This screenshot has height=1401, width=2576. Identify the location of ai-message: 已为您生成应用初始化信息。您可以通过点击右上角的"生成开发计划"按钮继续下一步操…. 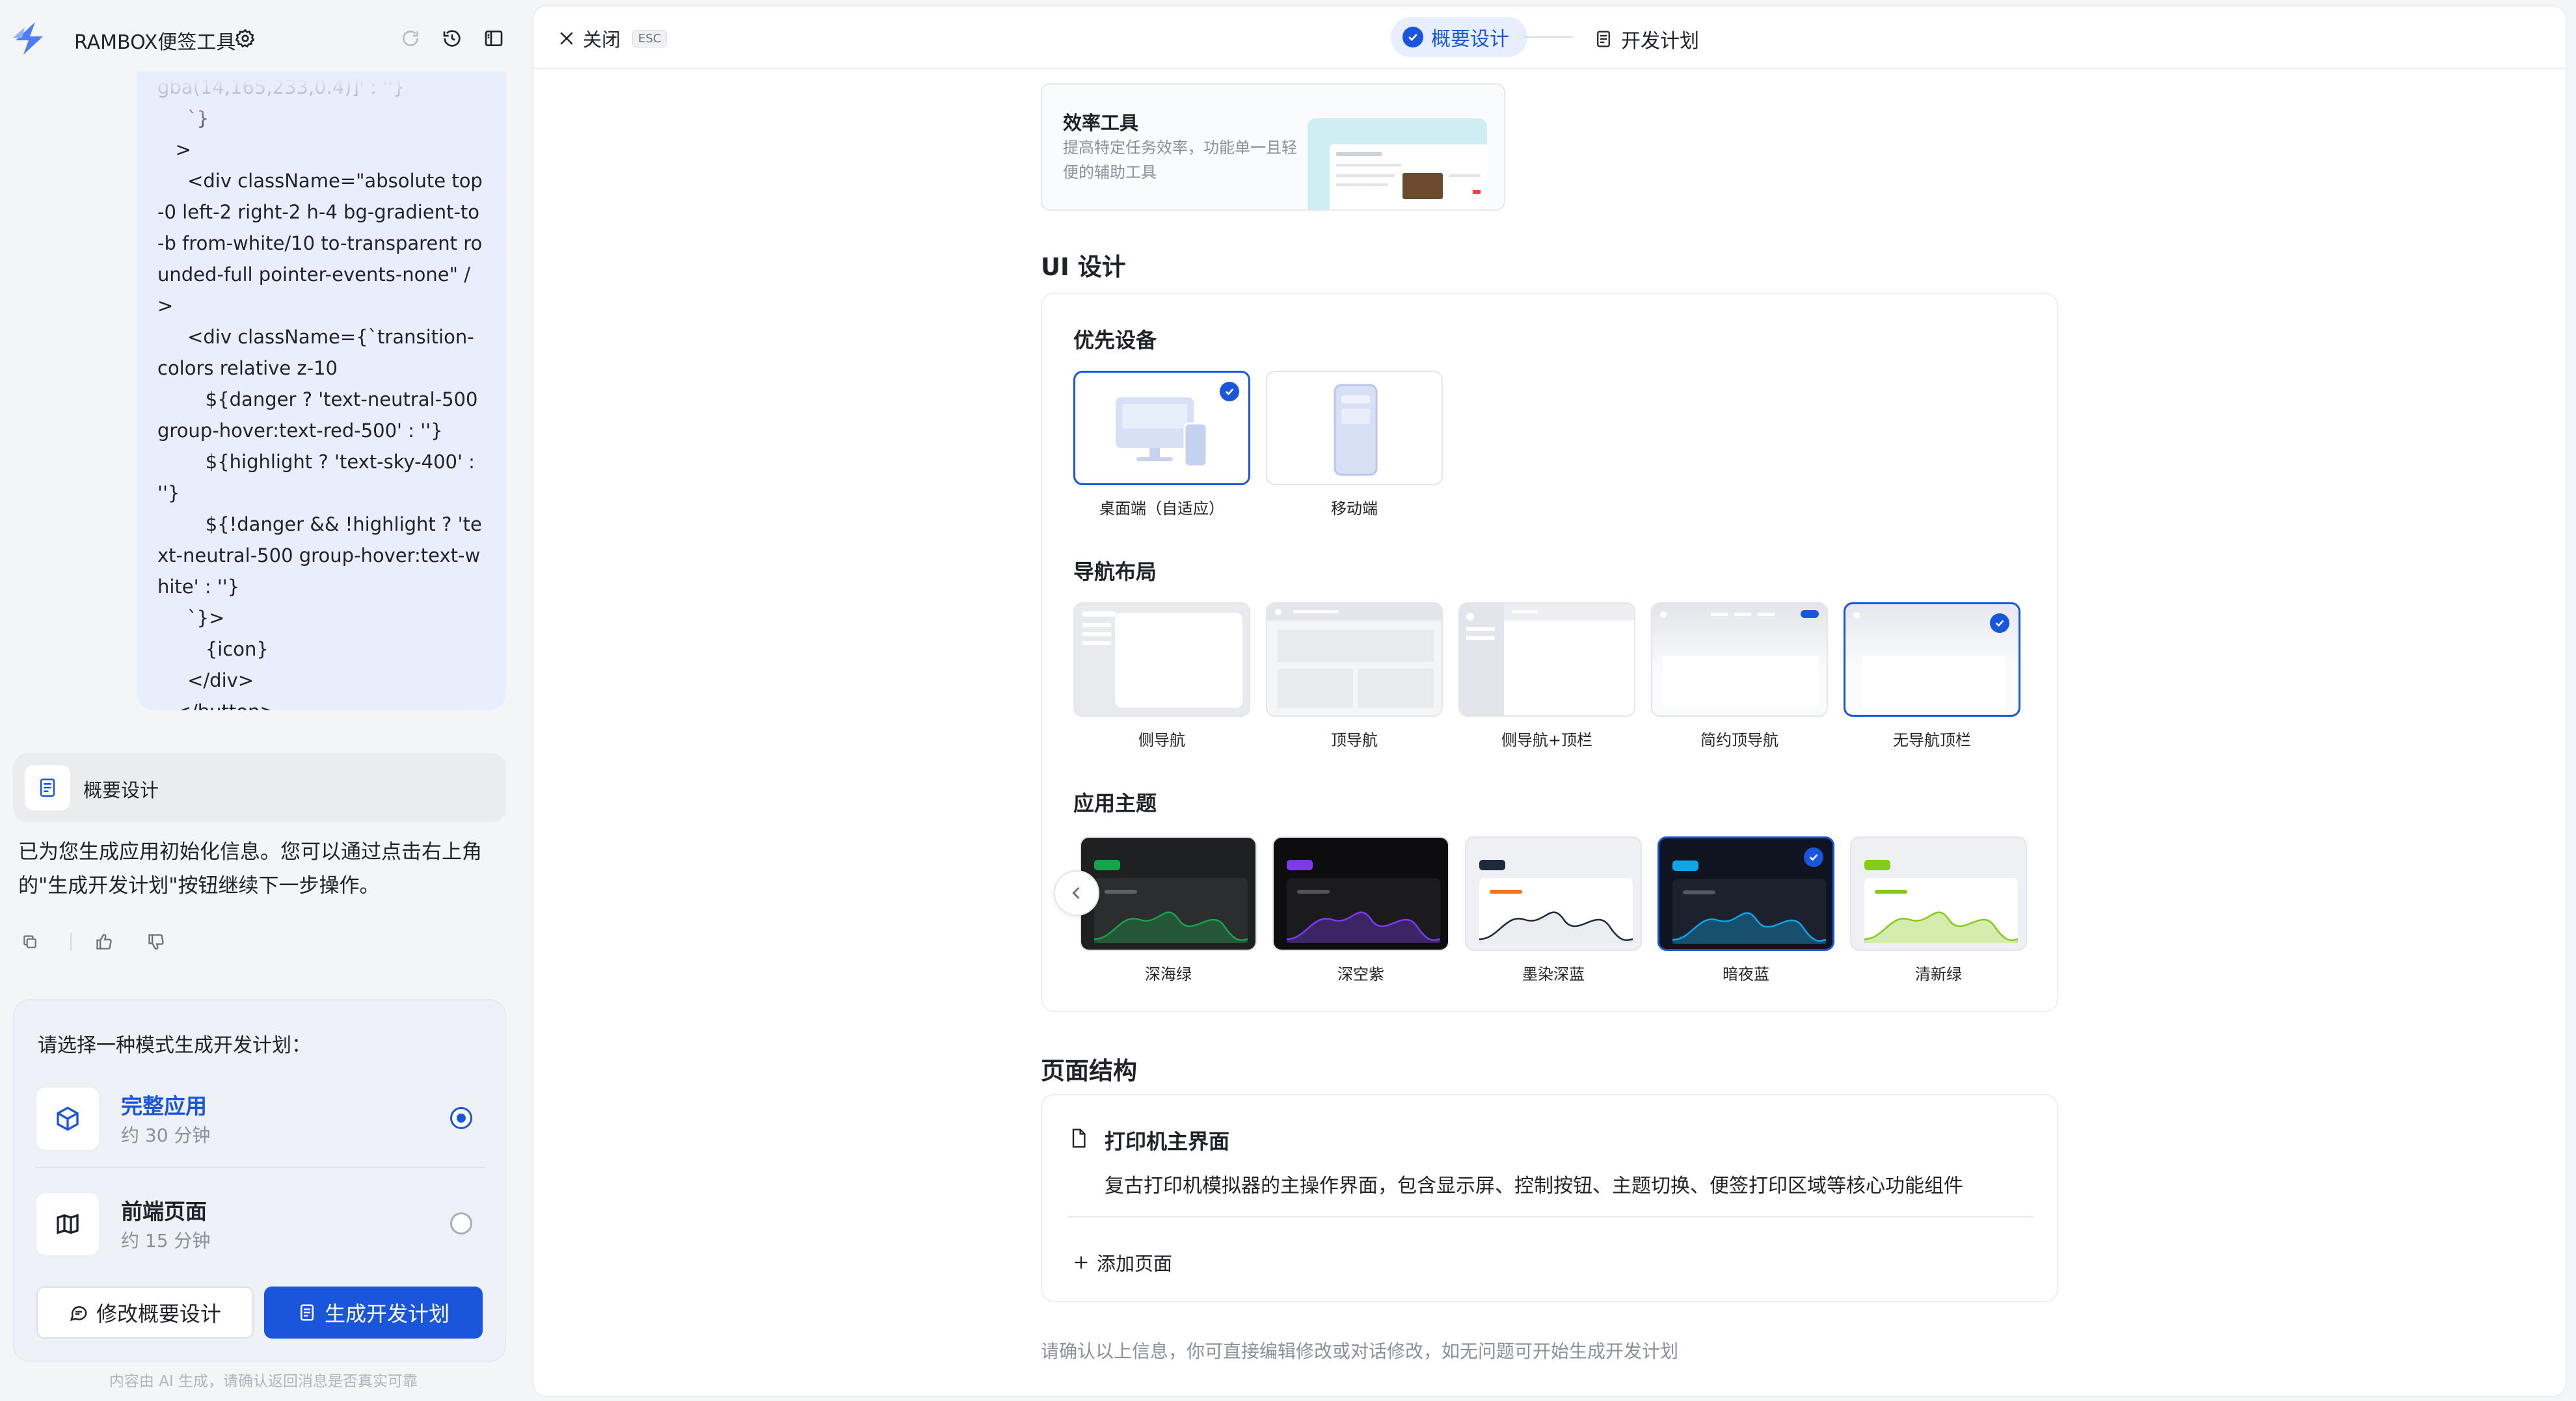
(250, 869).